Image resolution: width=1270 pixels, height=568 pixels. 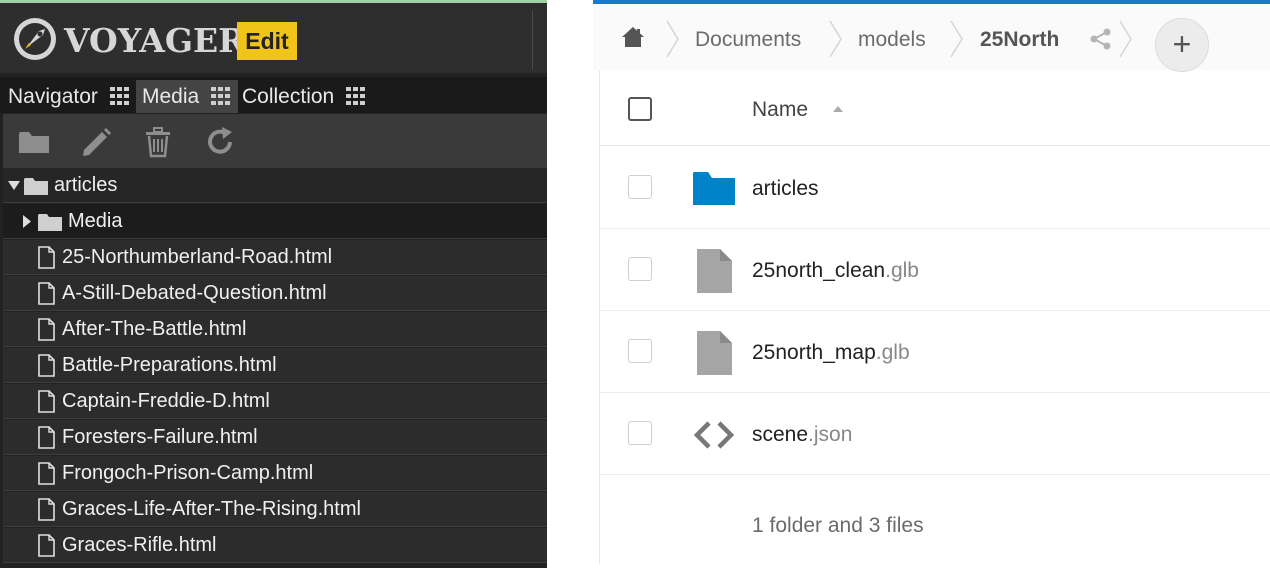 I want to click on tree-file: Frongoch-Prison-Camp.html, so click(x=275, y=473).